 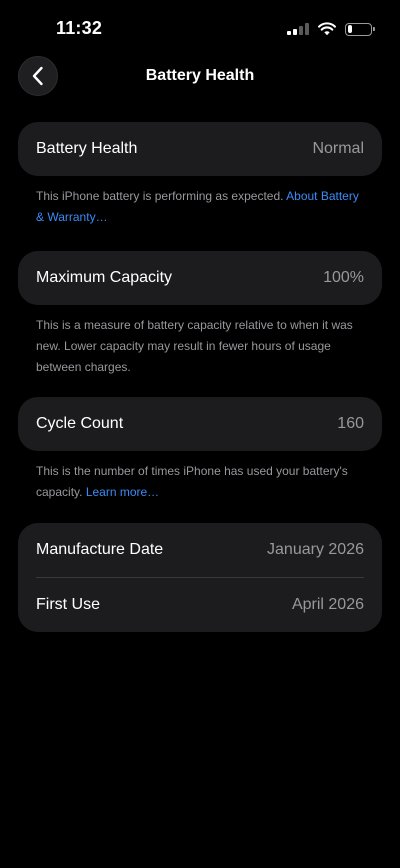 I want to click on manufacture-date-label: Manufacture Date, so click(x=100, y=549).